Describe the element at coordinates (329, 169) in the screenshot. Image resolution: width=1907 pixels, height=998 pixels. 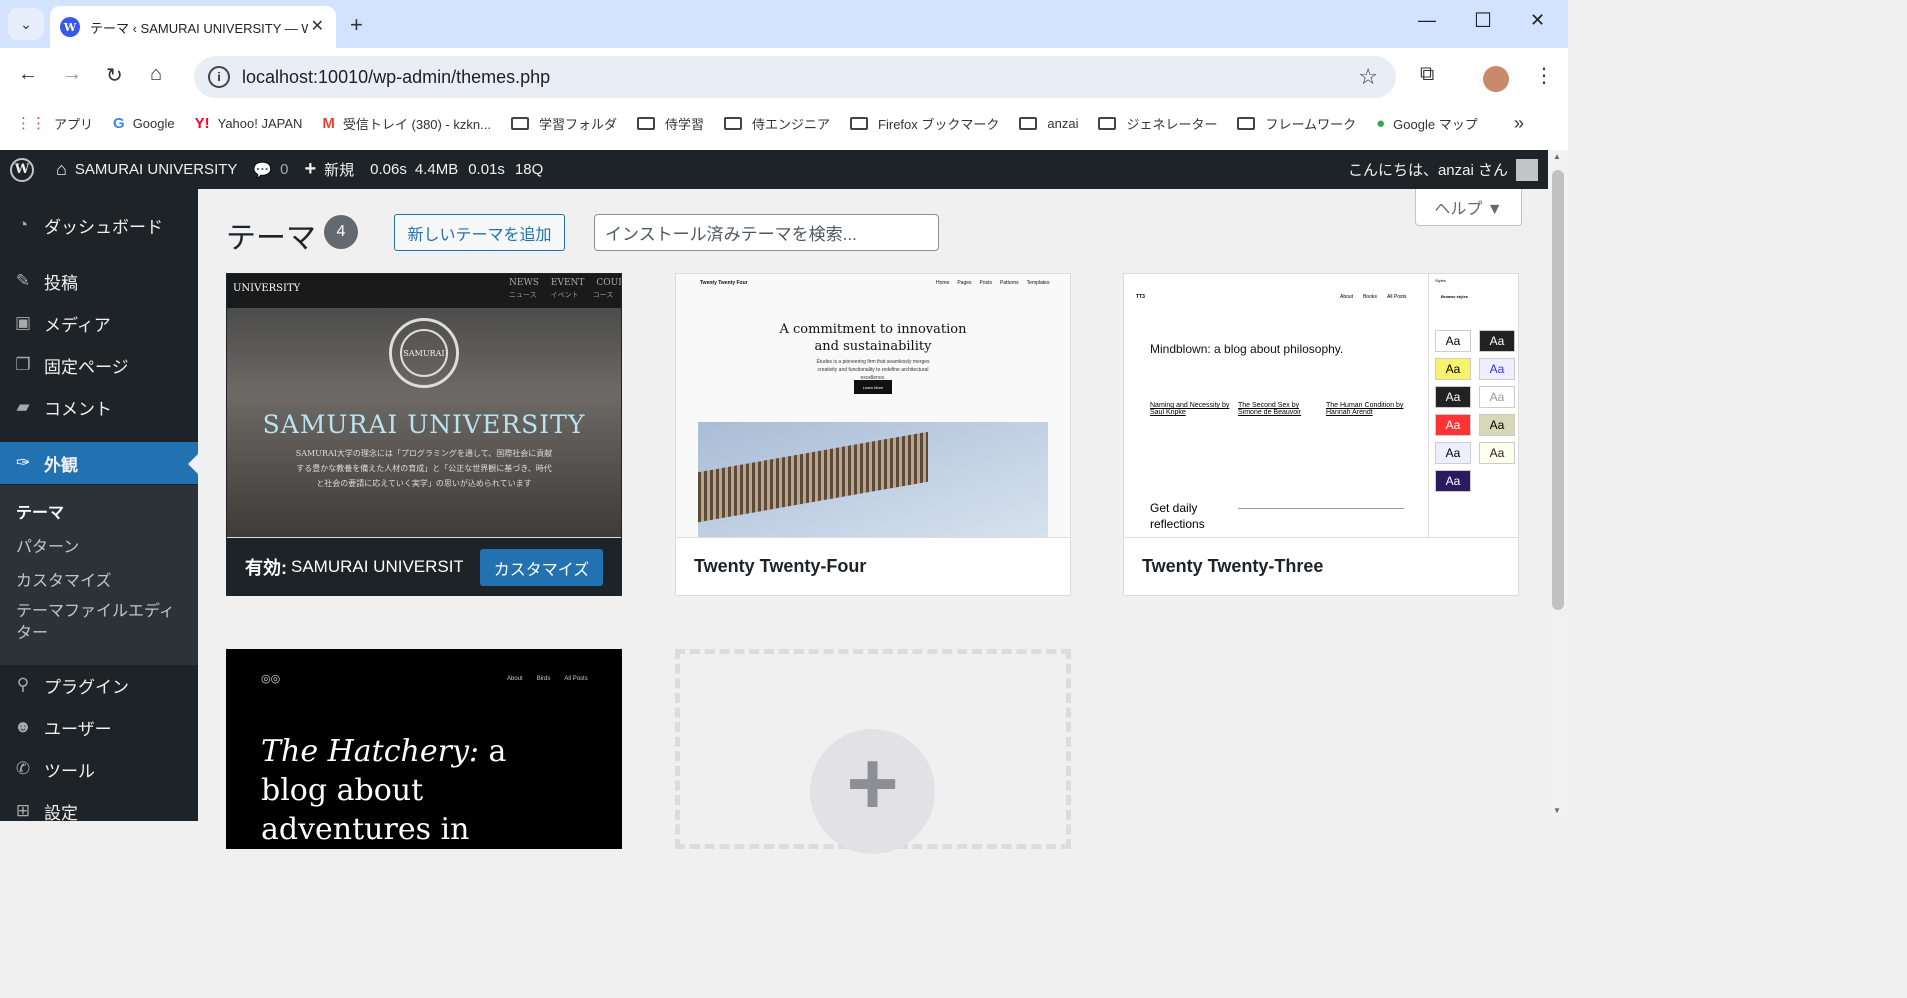
I see `new-content-link: + 新規` at that location.